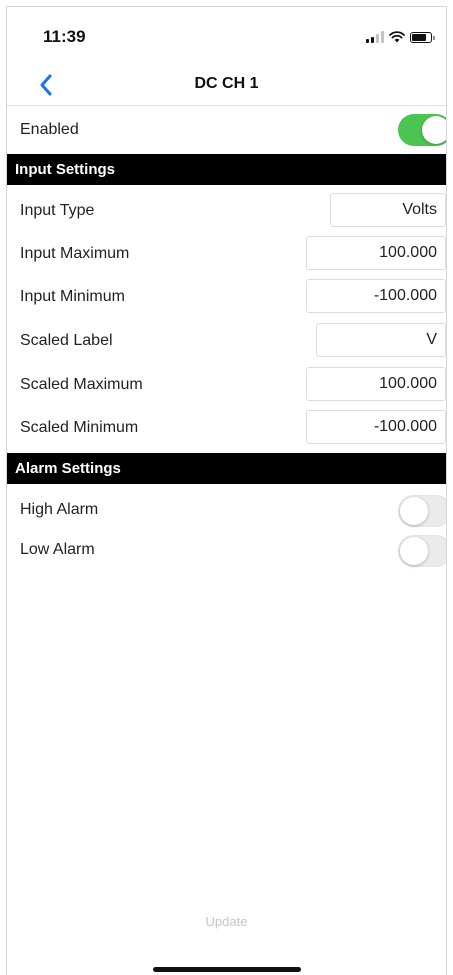 The width and height of the screenshot is (453, 975). Describe the element at coordinates (226, 169) in the screenshot. I see `input-settings-header: Input Settings` at that location.